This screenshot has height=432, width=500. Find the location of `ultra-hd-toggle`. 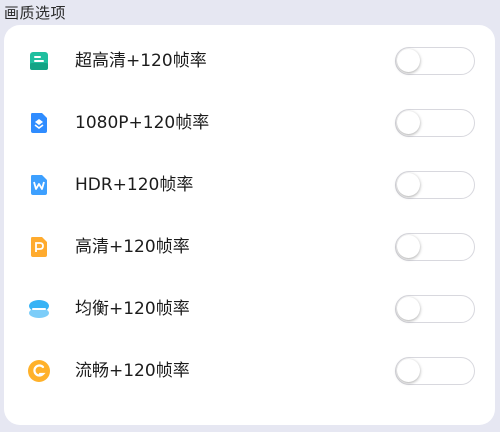

ultra-hd-toggle is located at coordinates (435, 61).